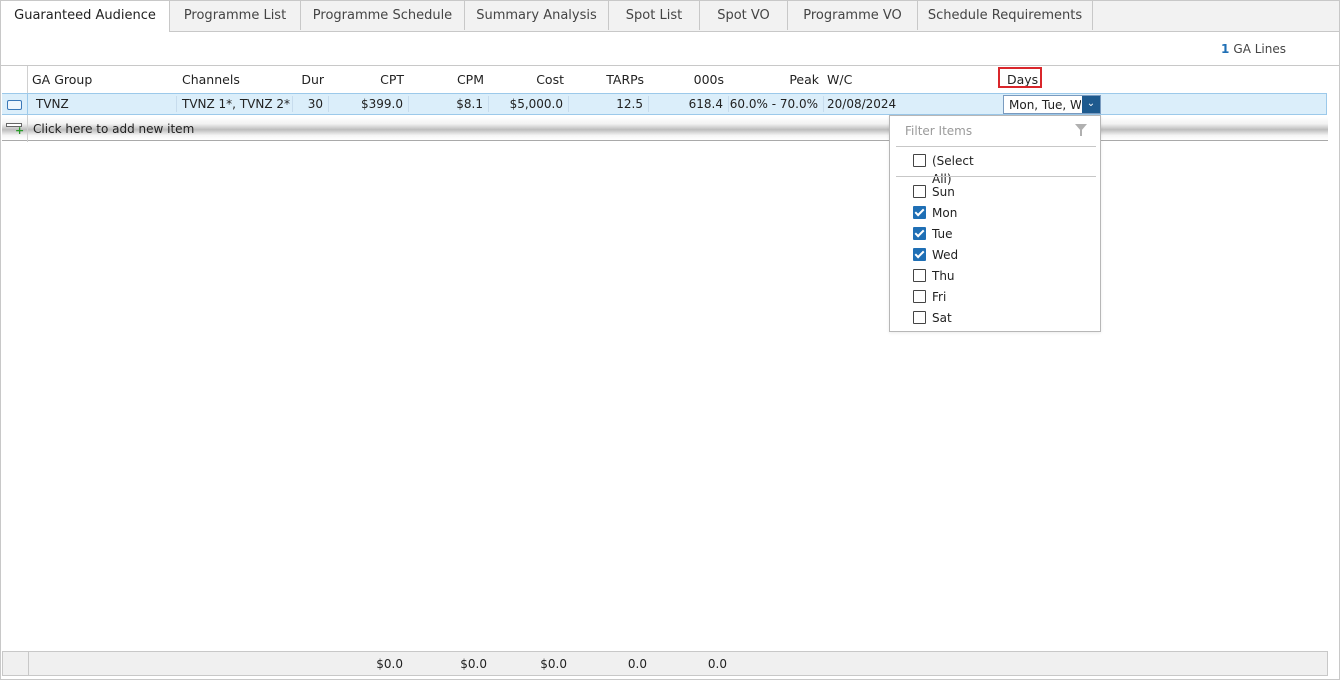  I want to click on col-wc: W/C, so click(839, 79).